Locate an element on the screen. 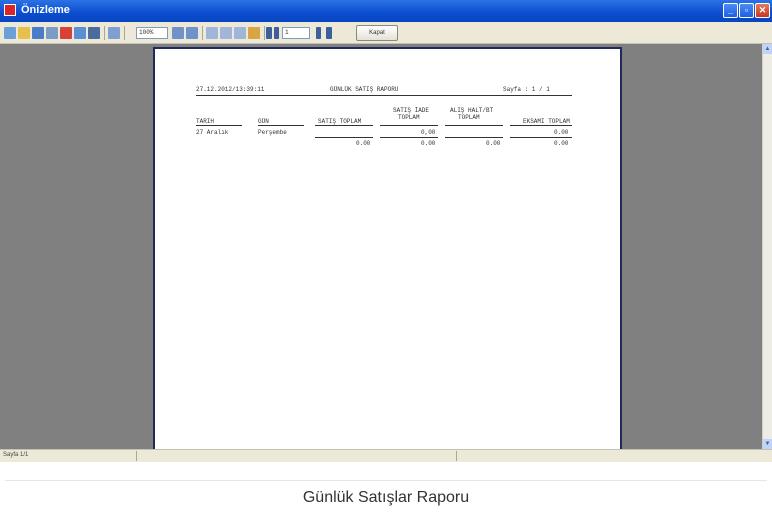 This screenshot has height=525, width=772. column-header-tarih: TARIH is located at coordinates (205, 121).